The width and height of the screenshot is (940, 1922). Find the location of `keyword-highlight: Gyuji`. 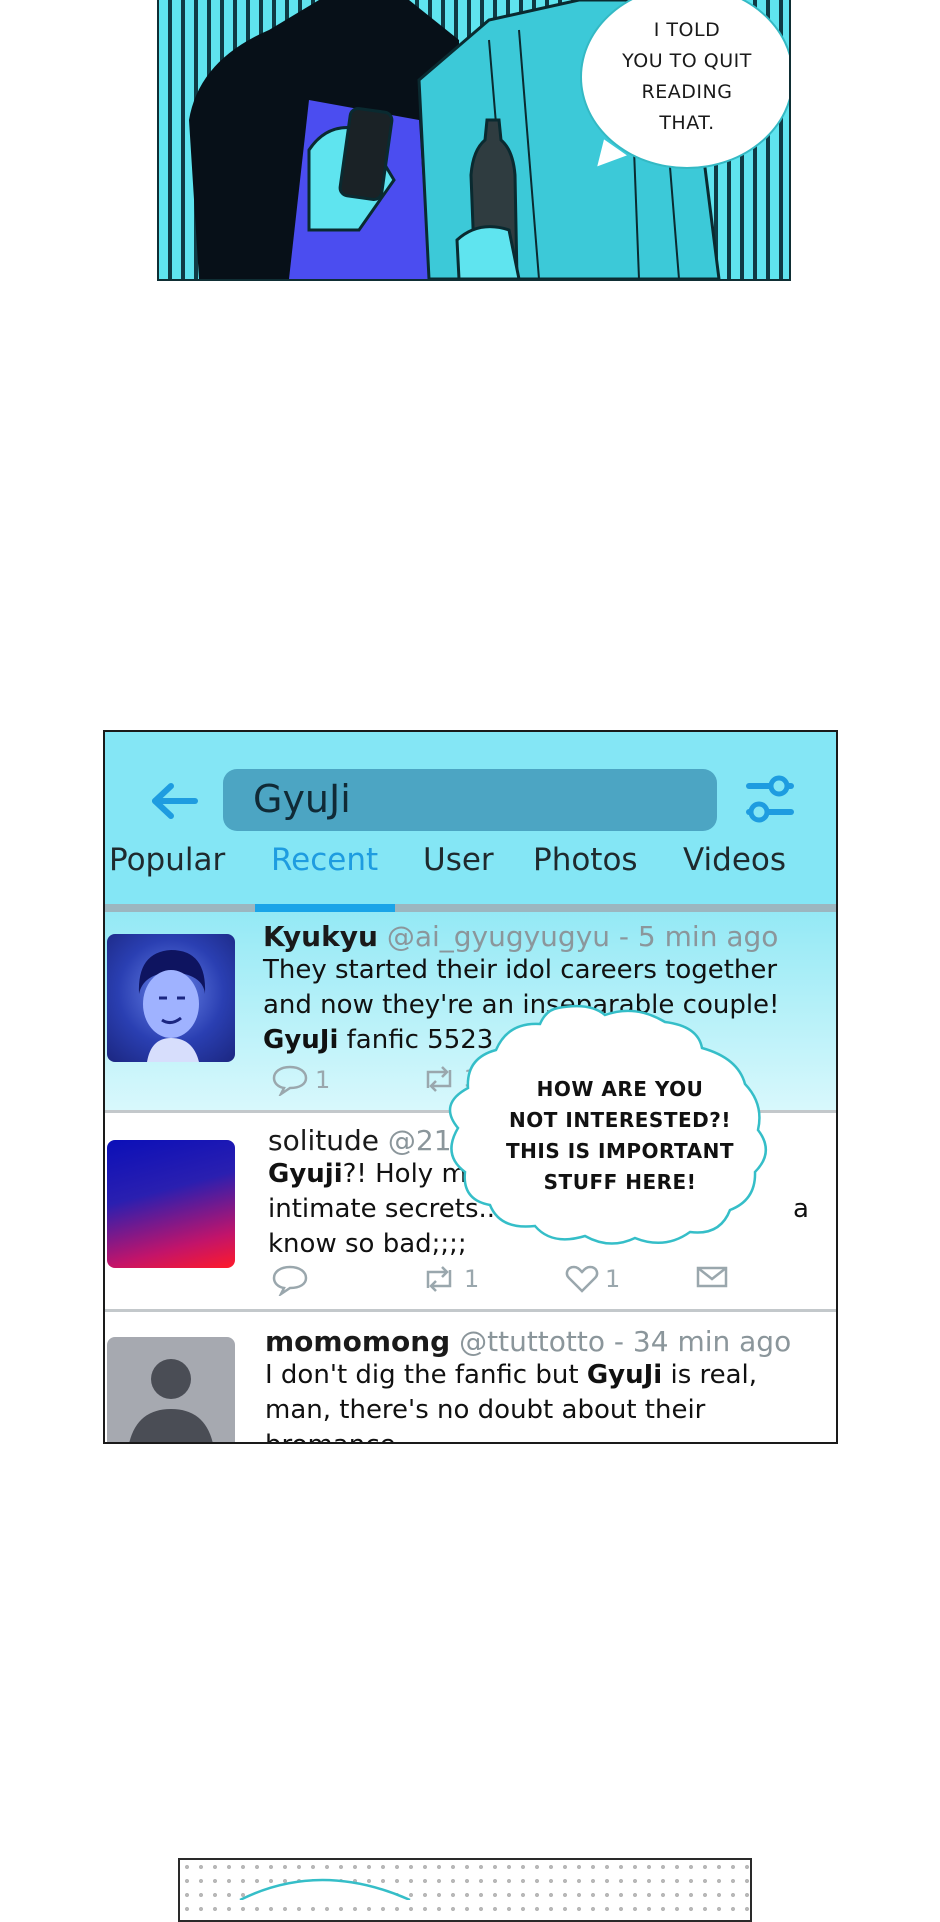

keyword-highlight: Gyuji is located at coordinates (305, 1174).